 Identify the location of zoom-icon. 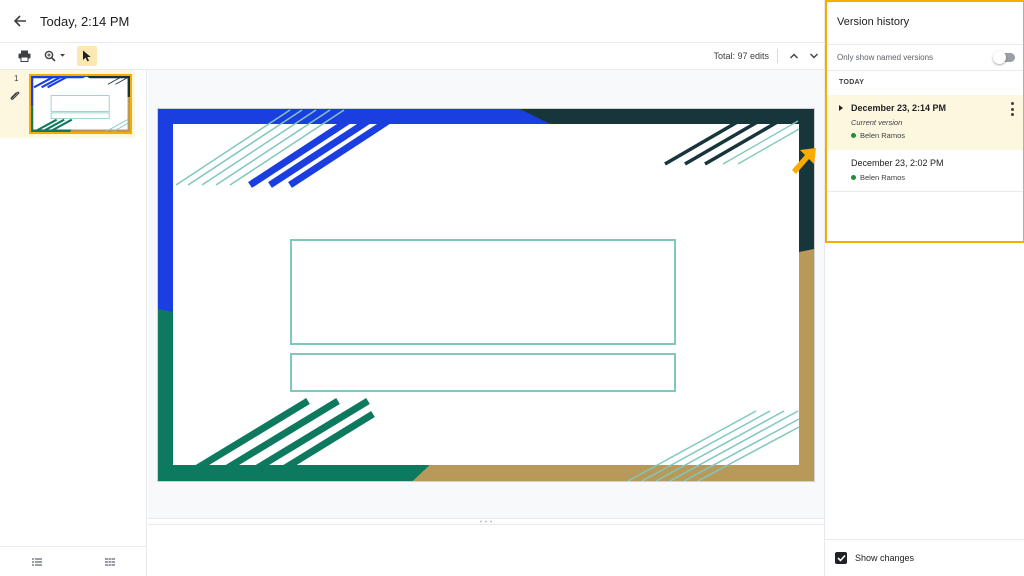
(54, 56).